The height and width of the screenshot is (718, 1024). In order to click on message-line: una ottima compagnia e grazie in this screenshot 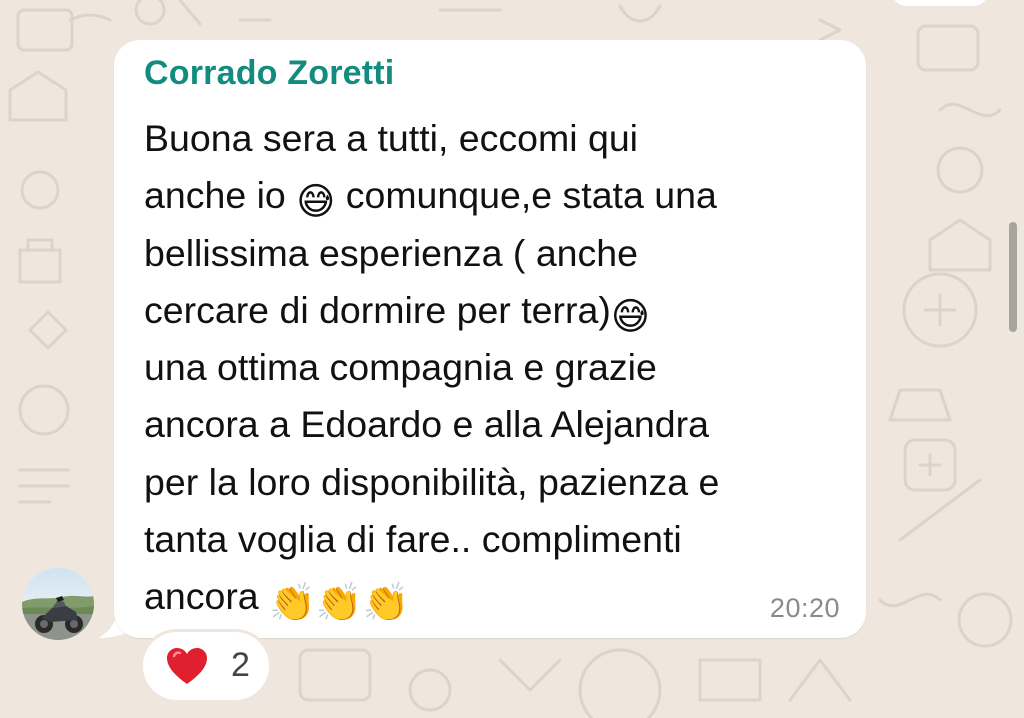, I will do `click(504, 367)`.